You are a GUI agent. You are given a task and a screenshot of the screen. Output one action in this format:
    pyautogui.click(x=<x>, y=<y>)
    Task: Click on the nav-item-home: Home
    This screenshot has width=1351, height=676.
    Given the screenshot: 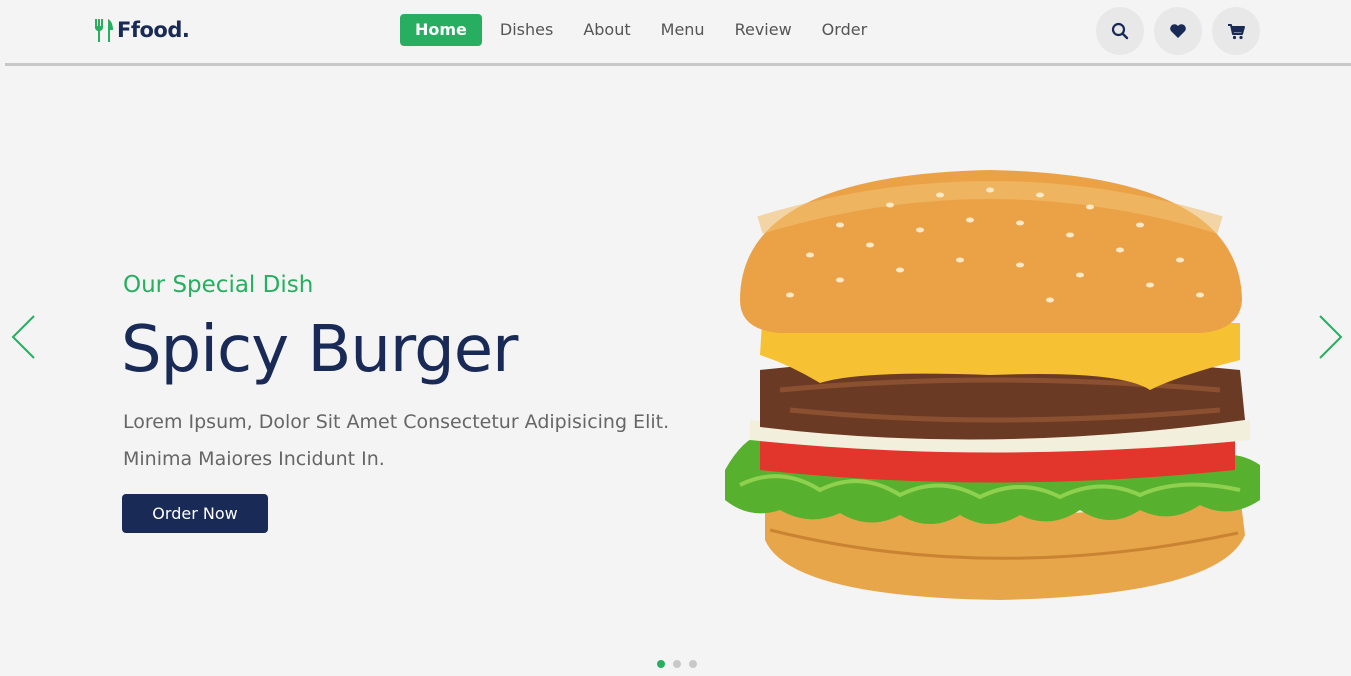 What is the action you would take?
    pyautogui.click(x=441, y=30)
    